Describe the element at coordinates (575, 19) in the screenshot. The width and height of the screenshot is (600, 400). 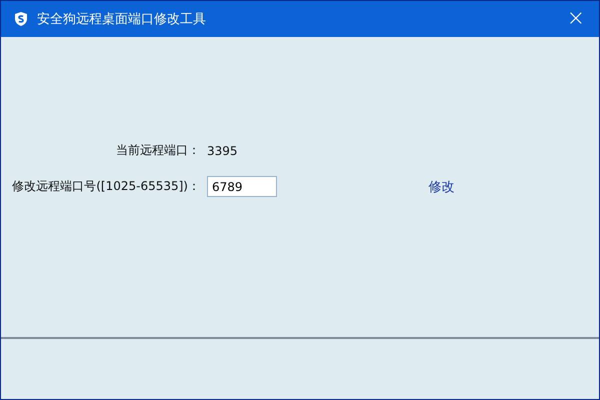
I see `close-button: ×` at that location.